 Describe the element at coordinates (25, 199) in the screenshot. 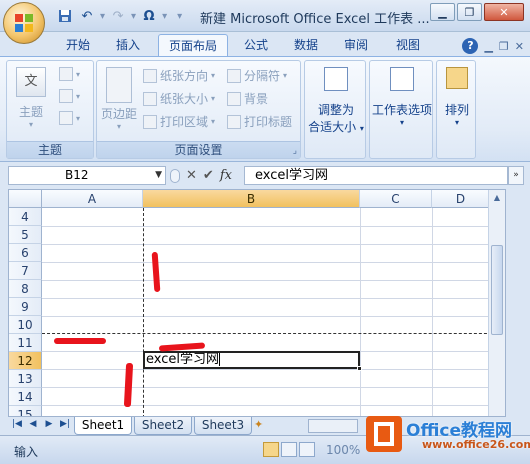

I see `select-all-corner` at that location.